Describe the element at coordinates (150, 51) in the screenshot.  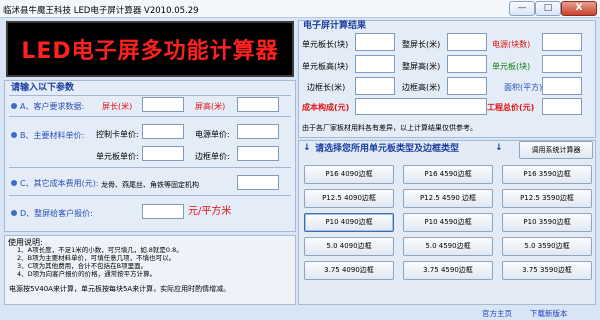
I see `banner-text: LED电子屏多功能计算器` at that location.